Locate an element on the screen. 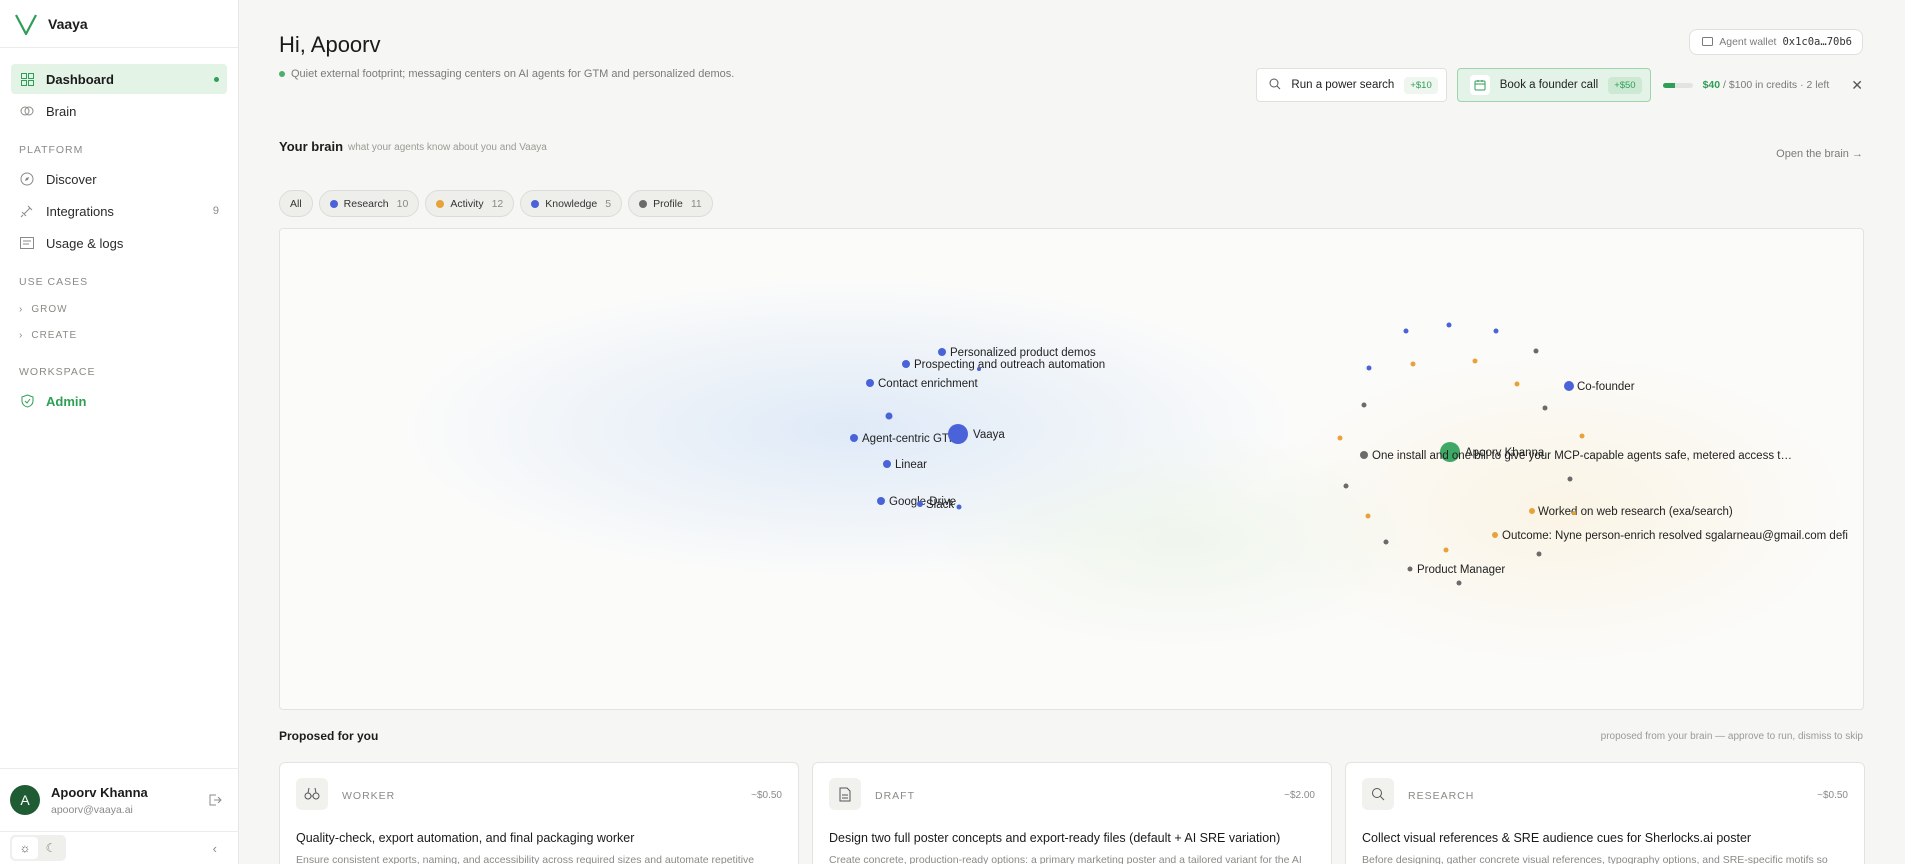 This screenshot has height=864, width=1905. sidebar-group-create: › CREATE is located at coordinates (119, 335).